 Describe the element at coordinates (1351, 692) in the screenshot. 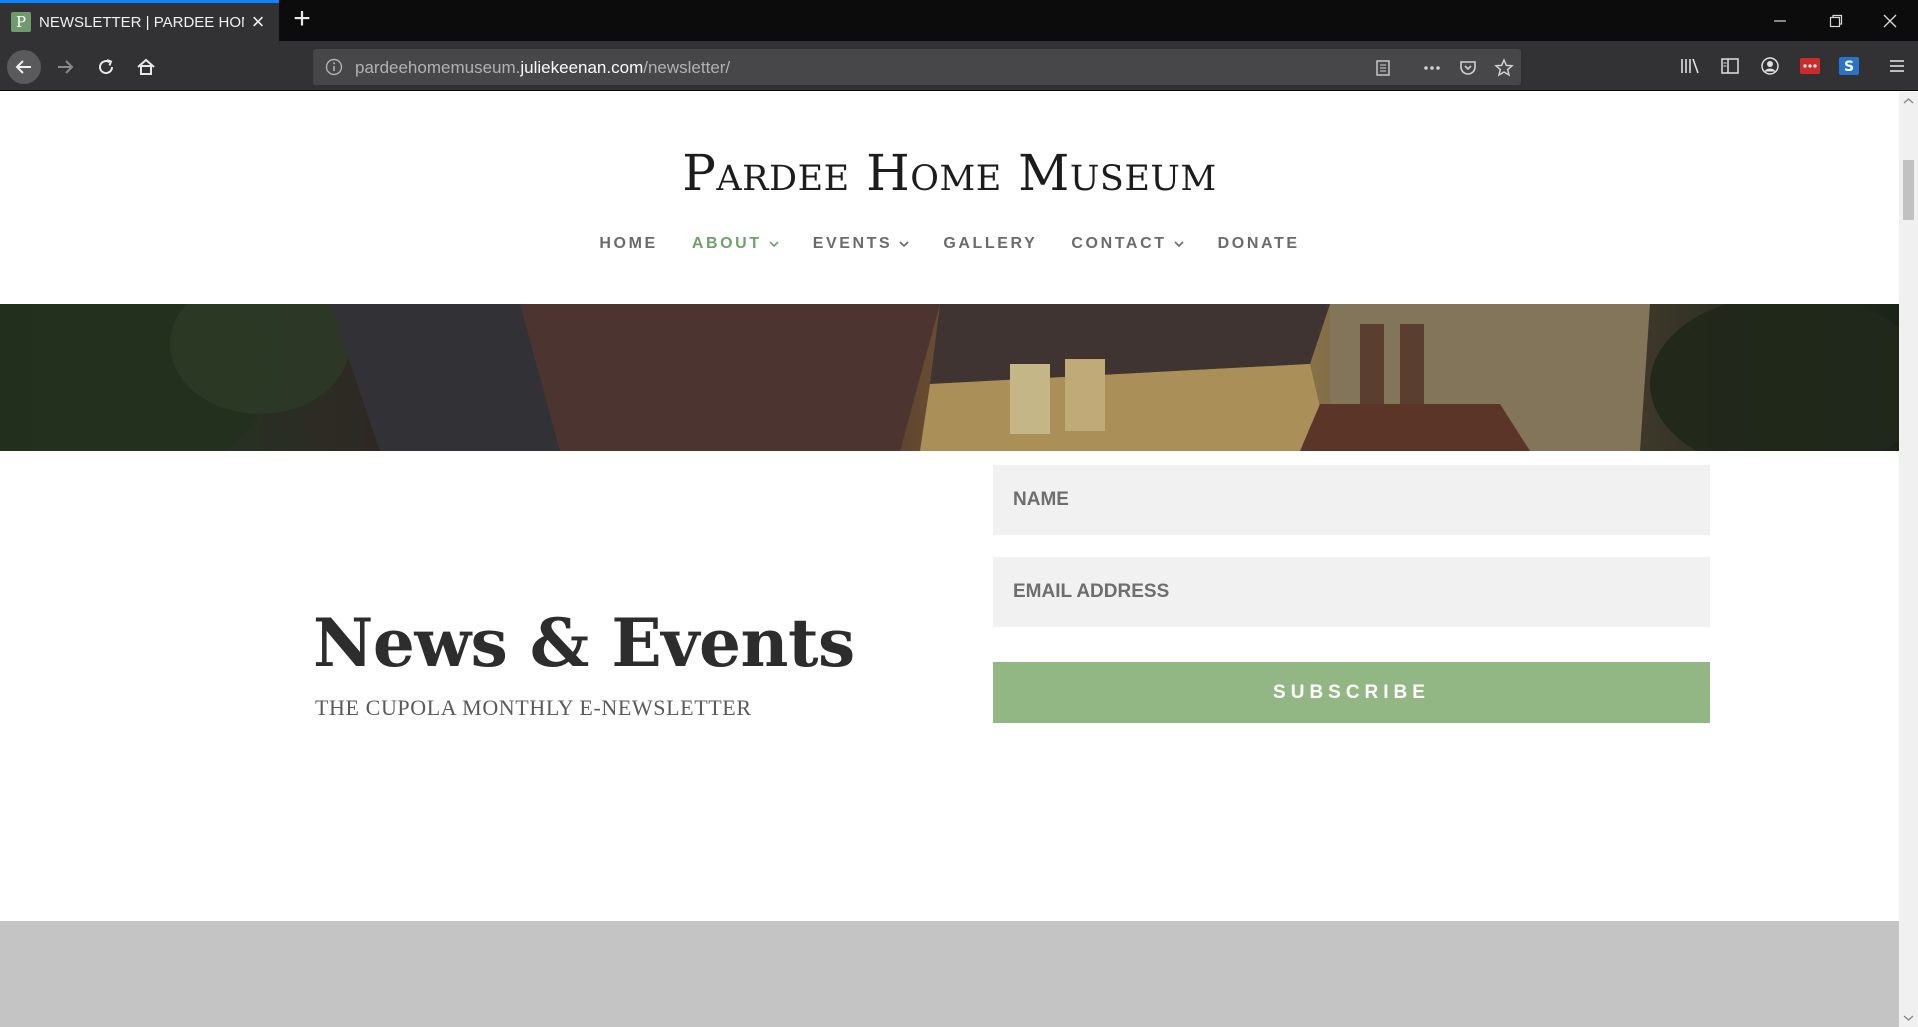

I see `subscribe-button: SUBSCRIBE` at that location.